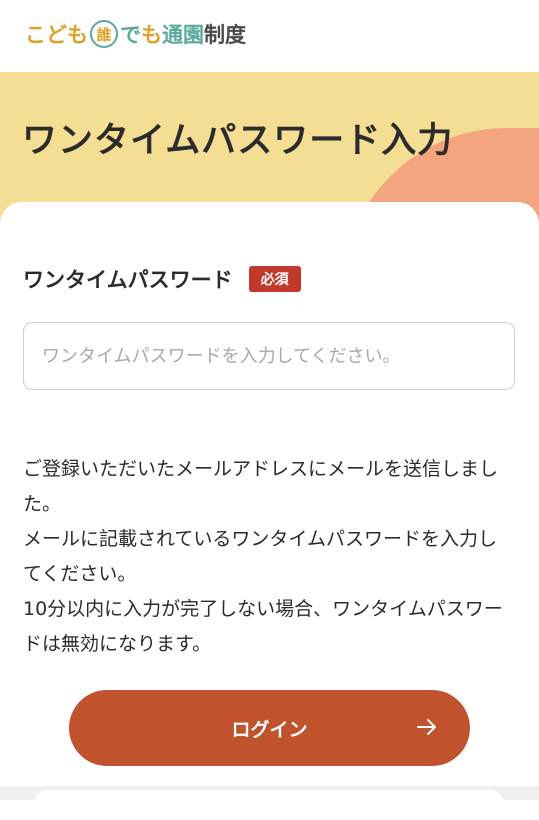 The width and height of the screenshot is (539, 820). I want to click on logo-circle-mark: 誰, so click(104, 34).